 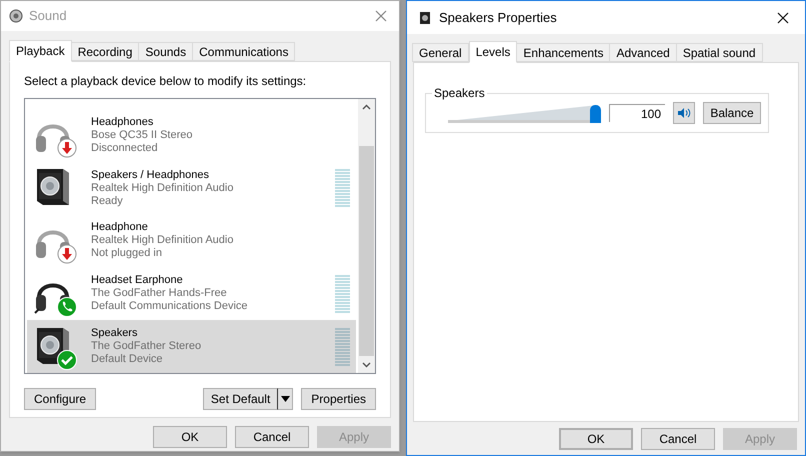 I want to click on device-item: Headphone Realtek High Definition Audio Not plugged in, so click(x=191, y=241).